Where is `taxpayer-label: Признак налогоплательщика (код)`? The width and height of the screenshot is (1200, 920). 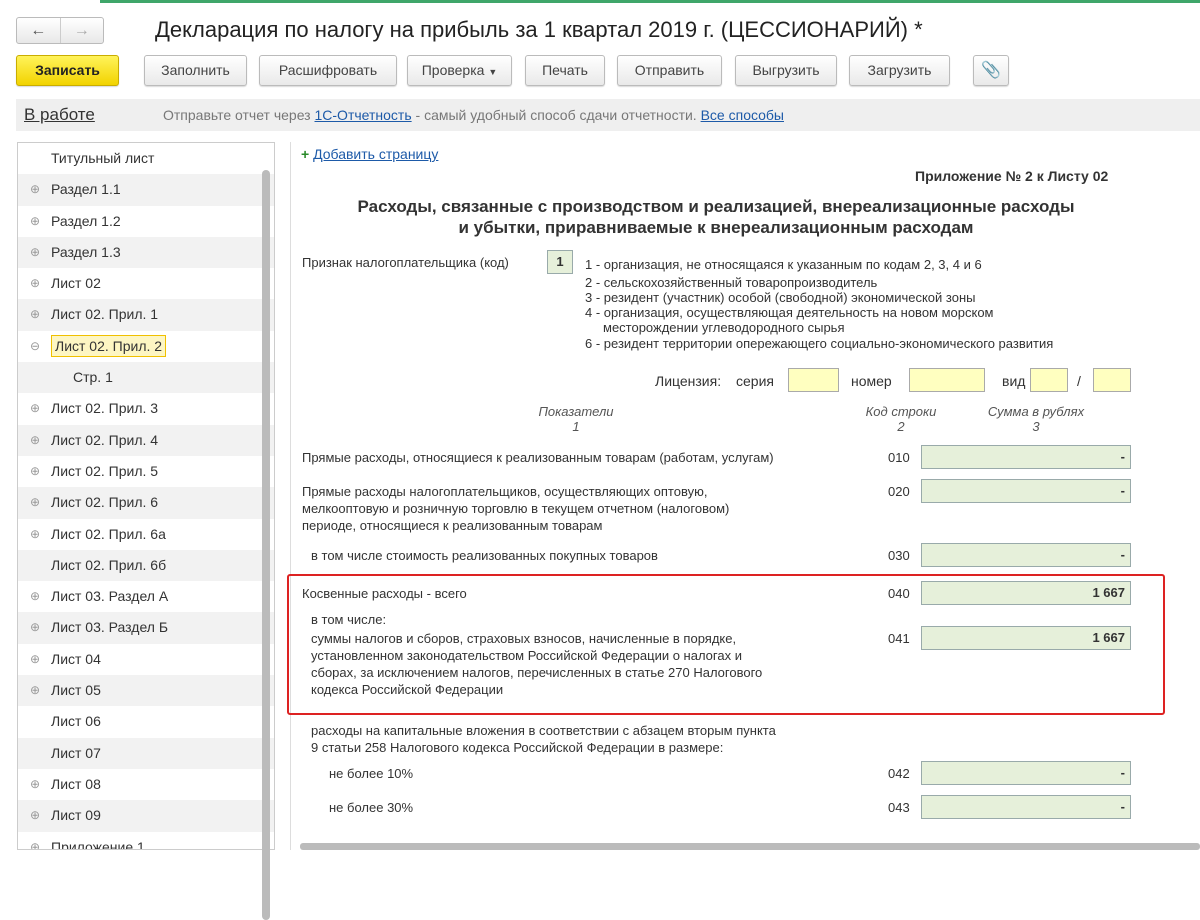 taxpayer-label: Признак налогоплательщика (код) is located at coordinates (405, 262).